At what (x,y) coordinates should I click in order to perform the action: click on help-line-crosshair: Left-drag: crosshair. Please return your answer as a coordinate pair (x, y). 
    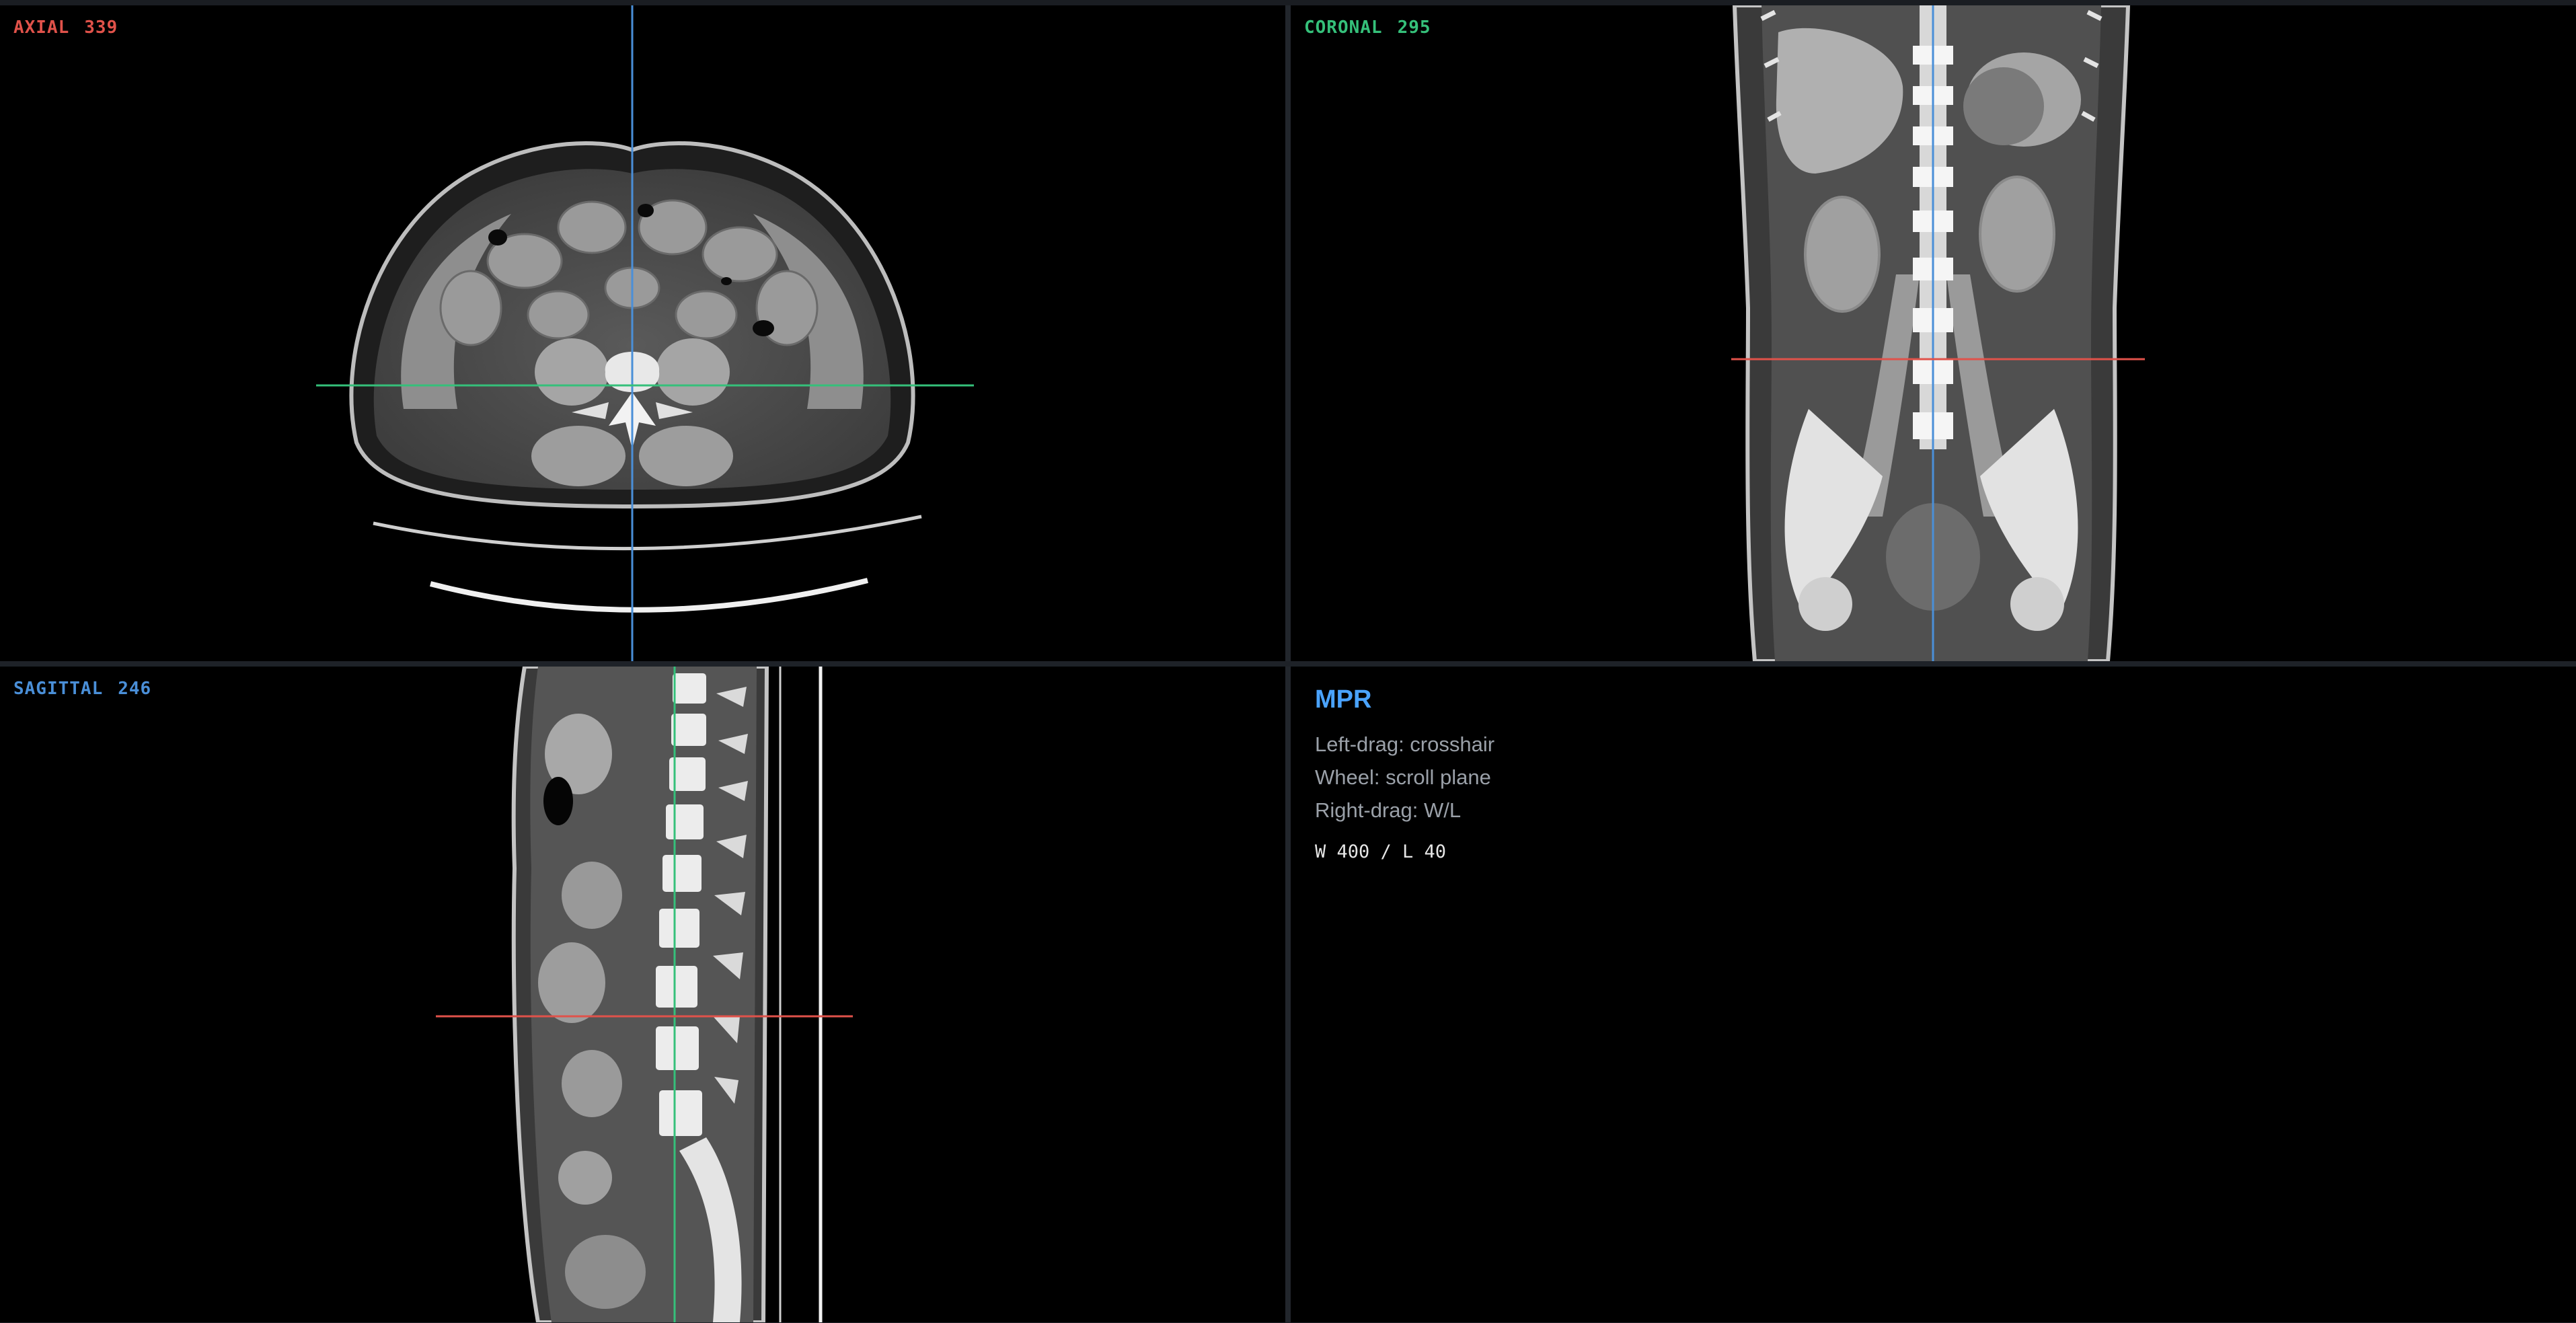
    Looking at the image, I should click on (1405, 744).